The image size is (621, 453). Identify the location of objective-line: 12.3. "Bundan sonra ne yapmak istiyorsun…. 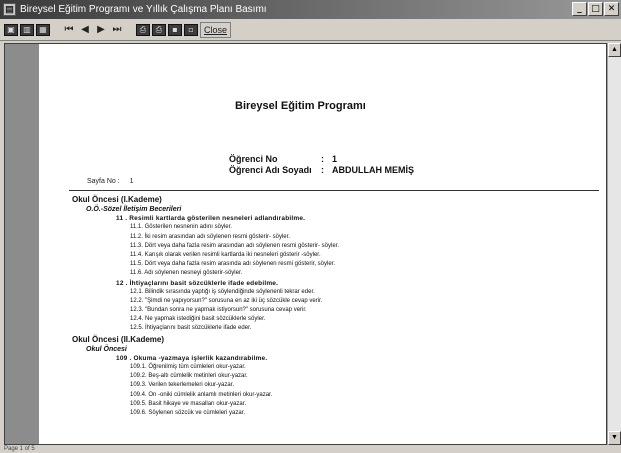
(218, 310).